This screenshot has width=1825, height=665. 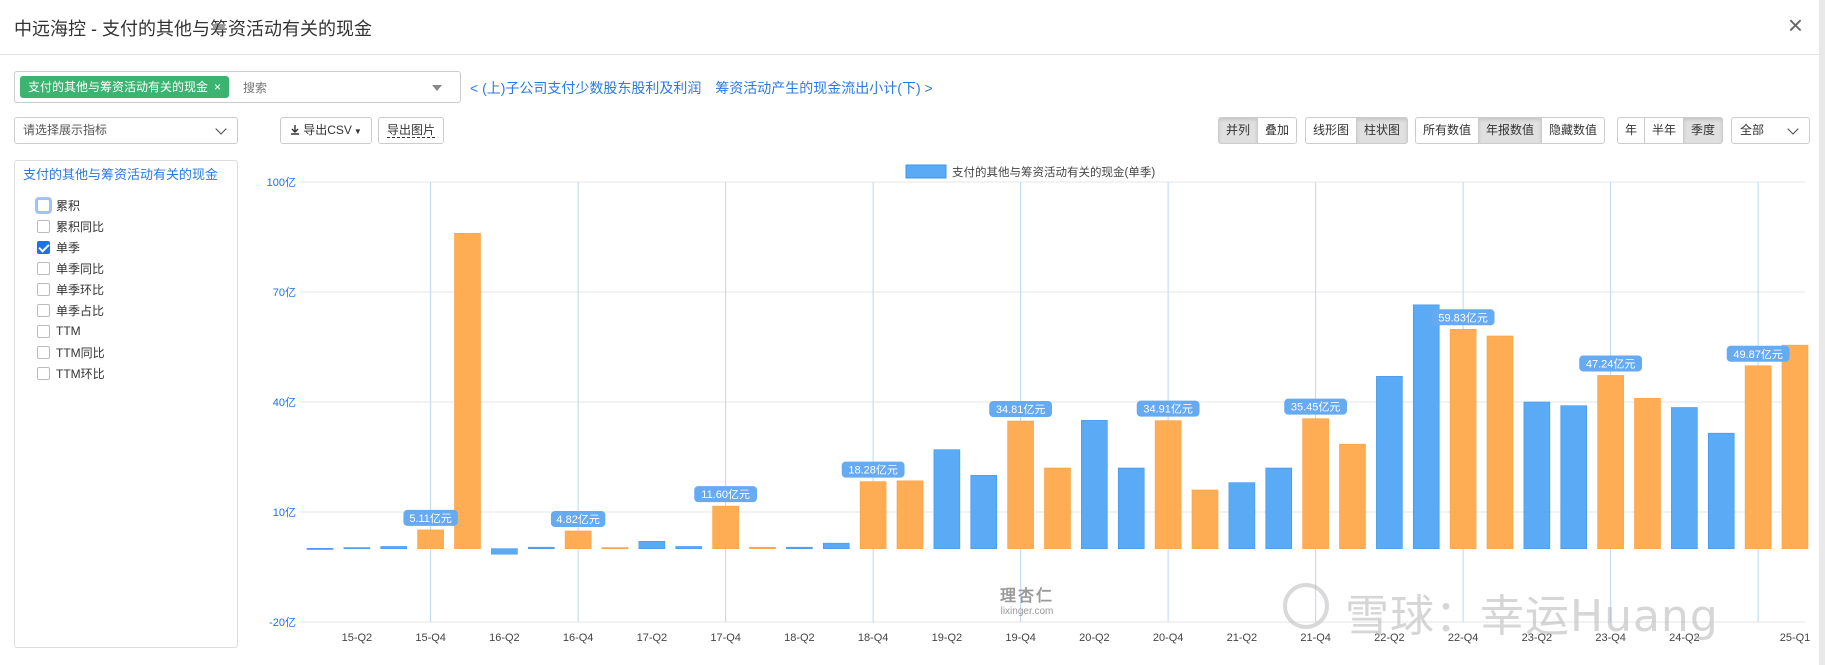 What do you see at coordinates (80, 289) in the screenshot?
I see `option-label: 单季环比` at bounding box center [80, 289].